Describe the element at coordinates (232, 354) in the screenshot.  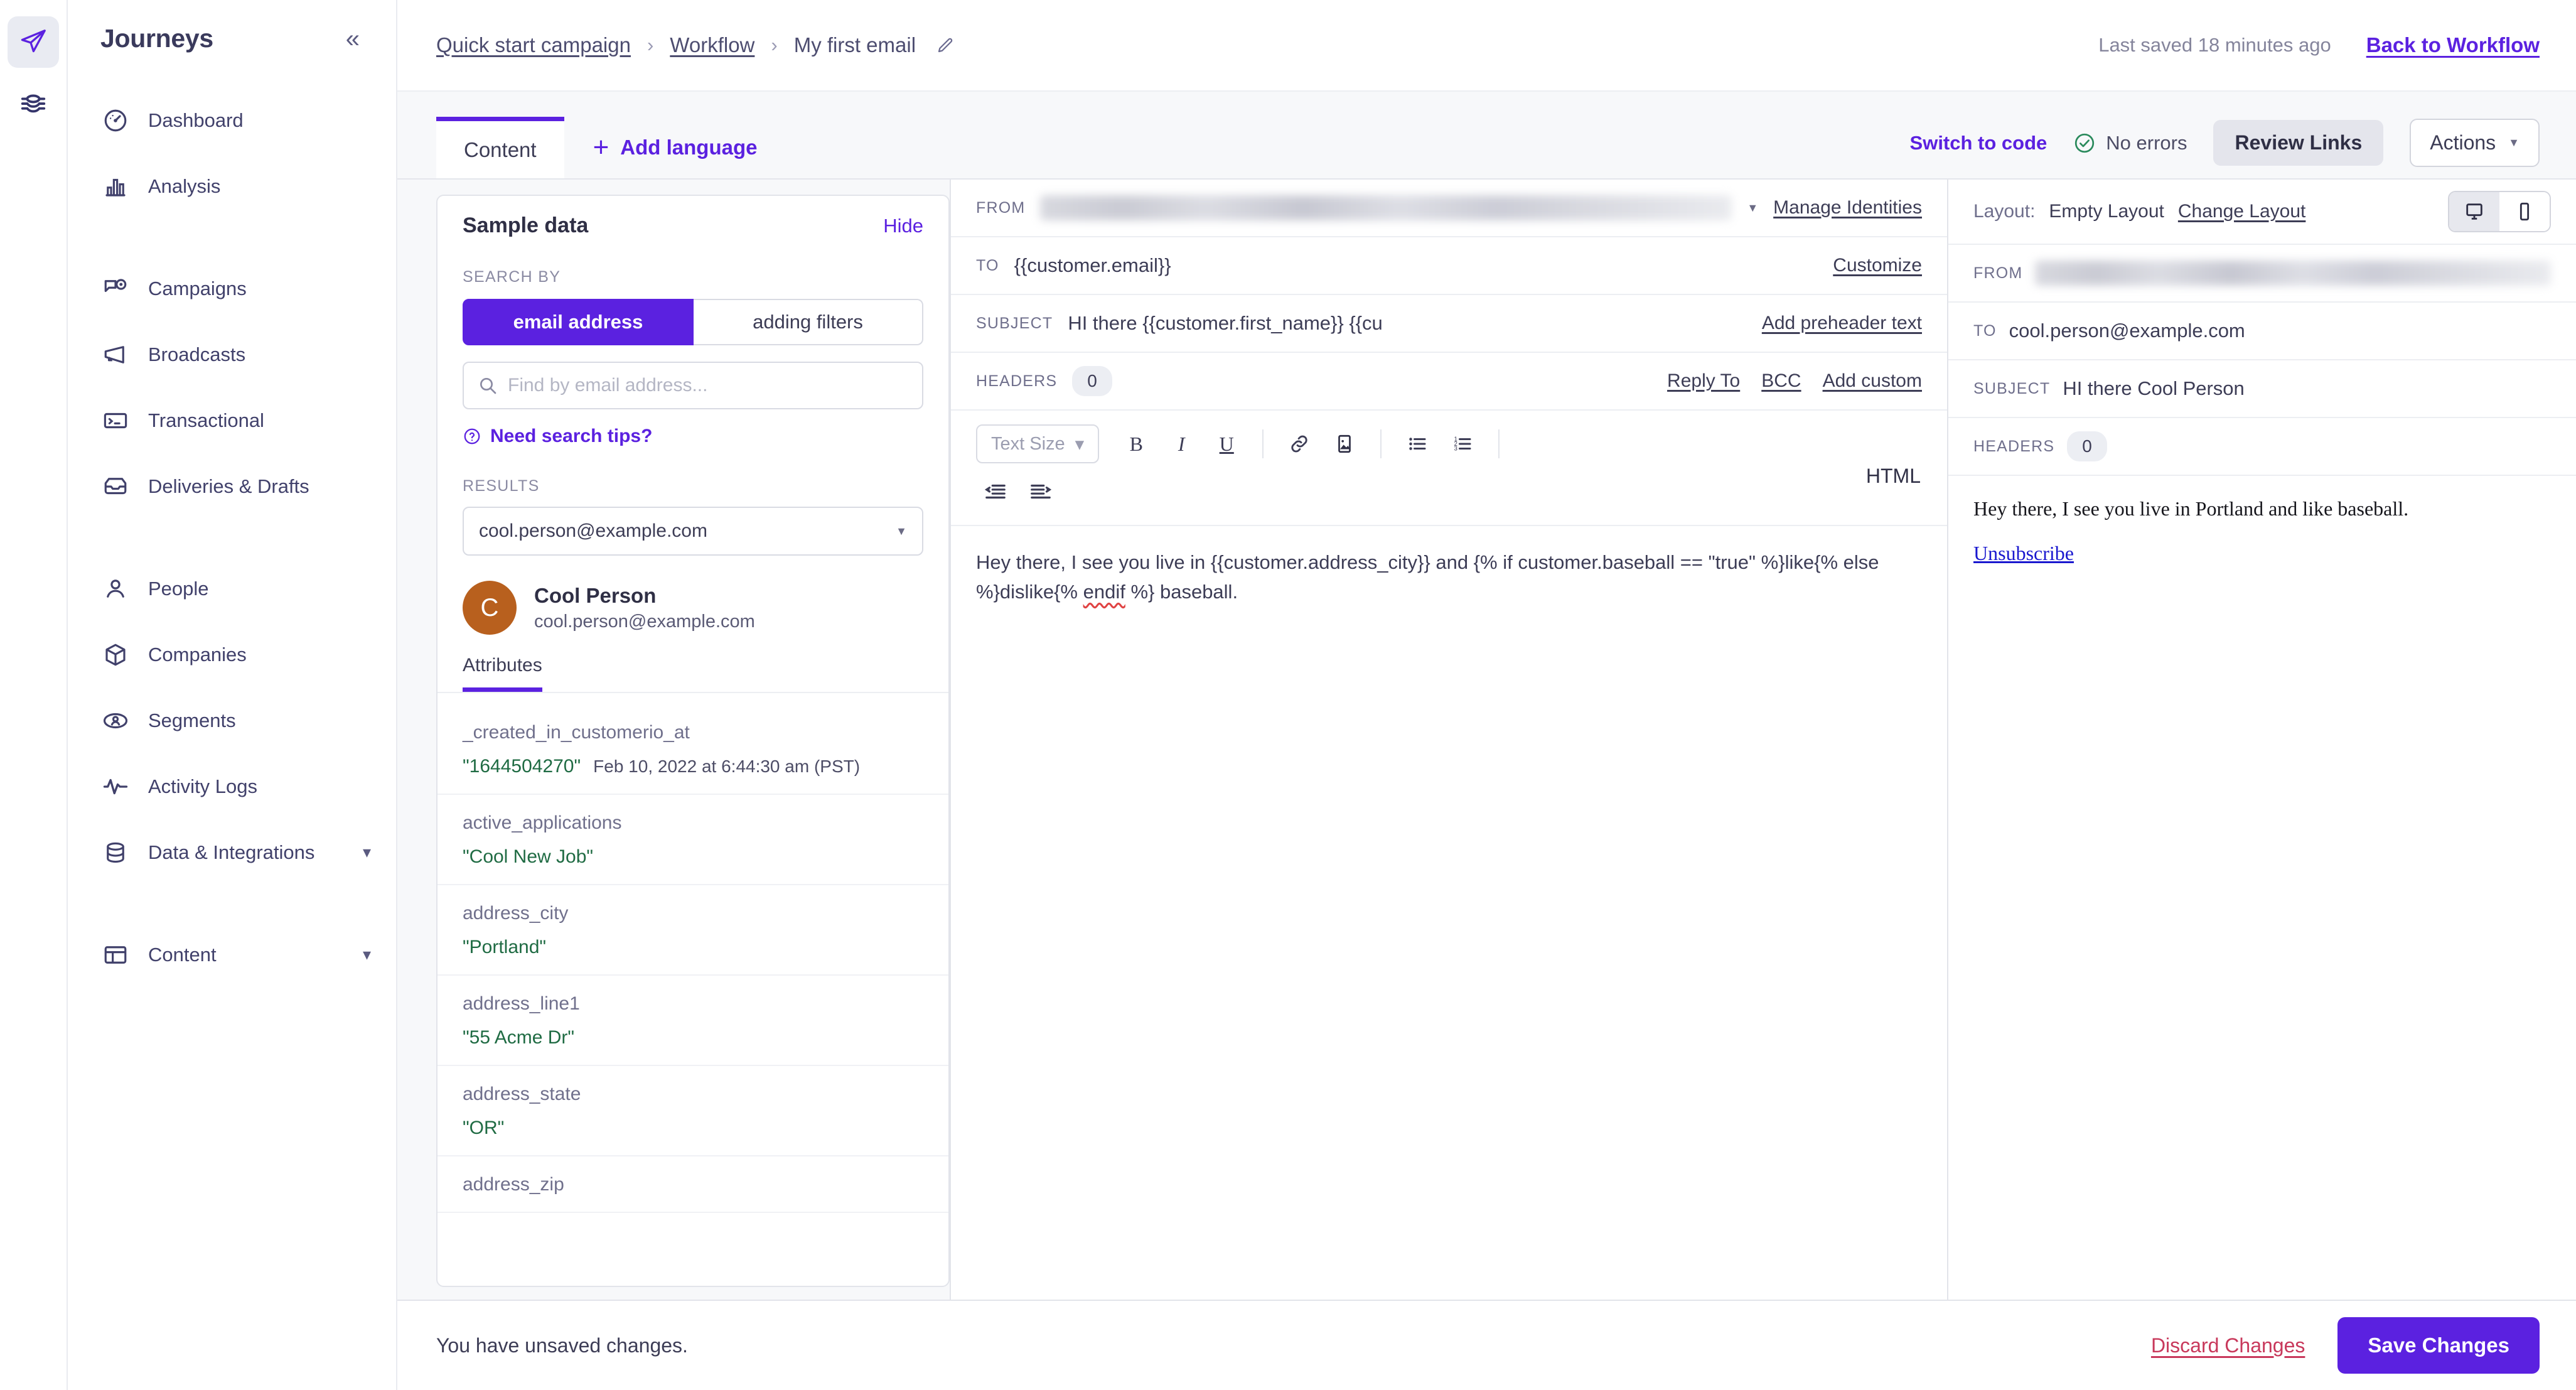
I see `sidebar-item-broadcasts: Broadcasts` at that location.